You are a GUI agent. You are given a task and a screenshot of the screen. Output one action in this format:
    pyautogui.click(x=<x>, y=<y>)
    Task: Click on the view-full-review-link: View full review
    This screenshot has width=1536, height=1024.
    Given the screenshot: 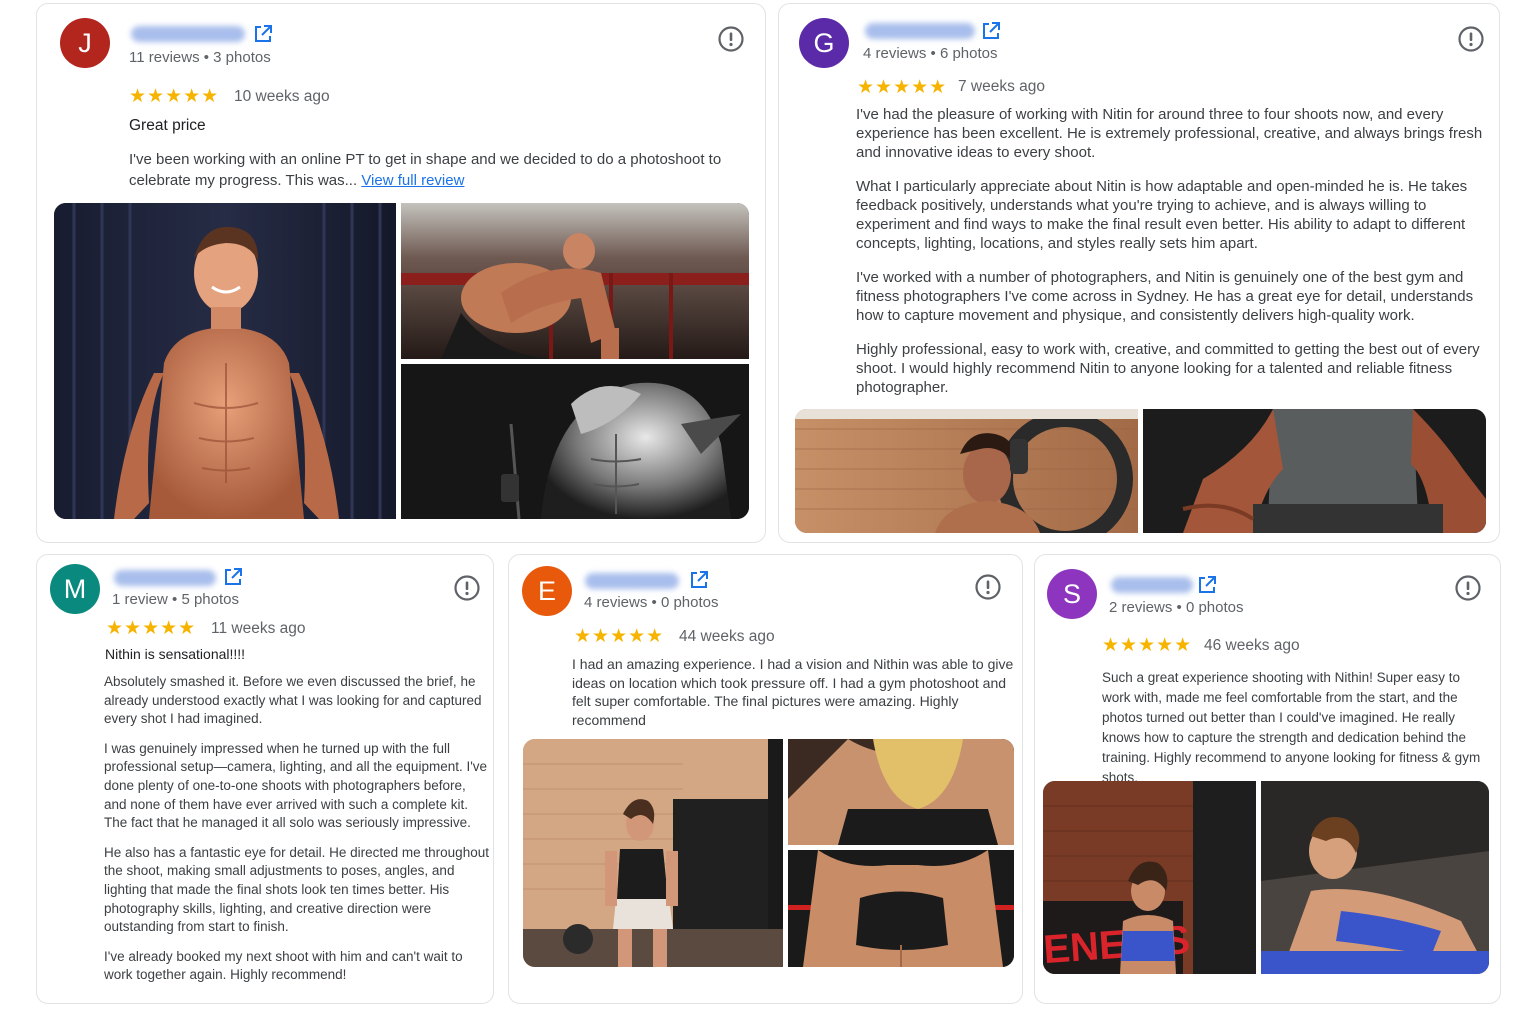 What is the action you would take?
    pyautogui.click(x=412, y=180)
    